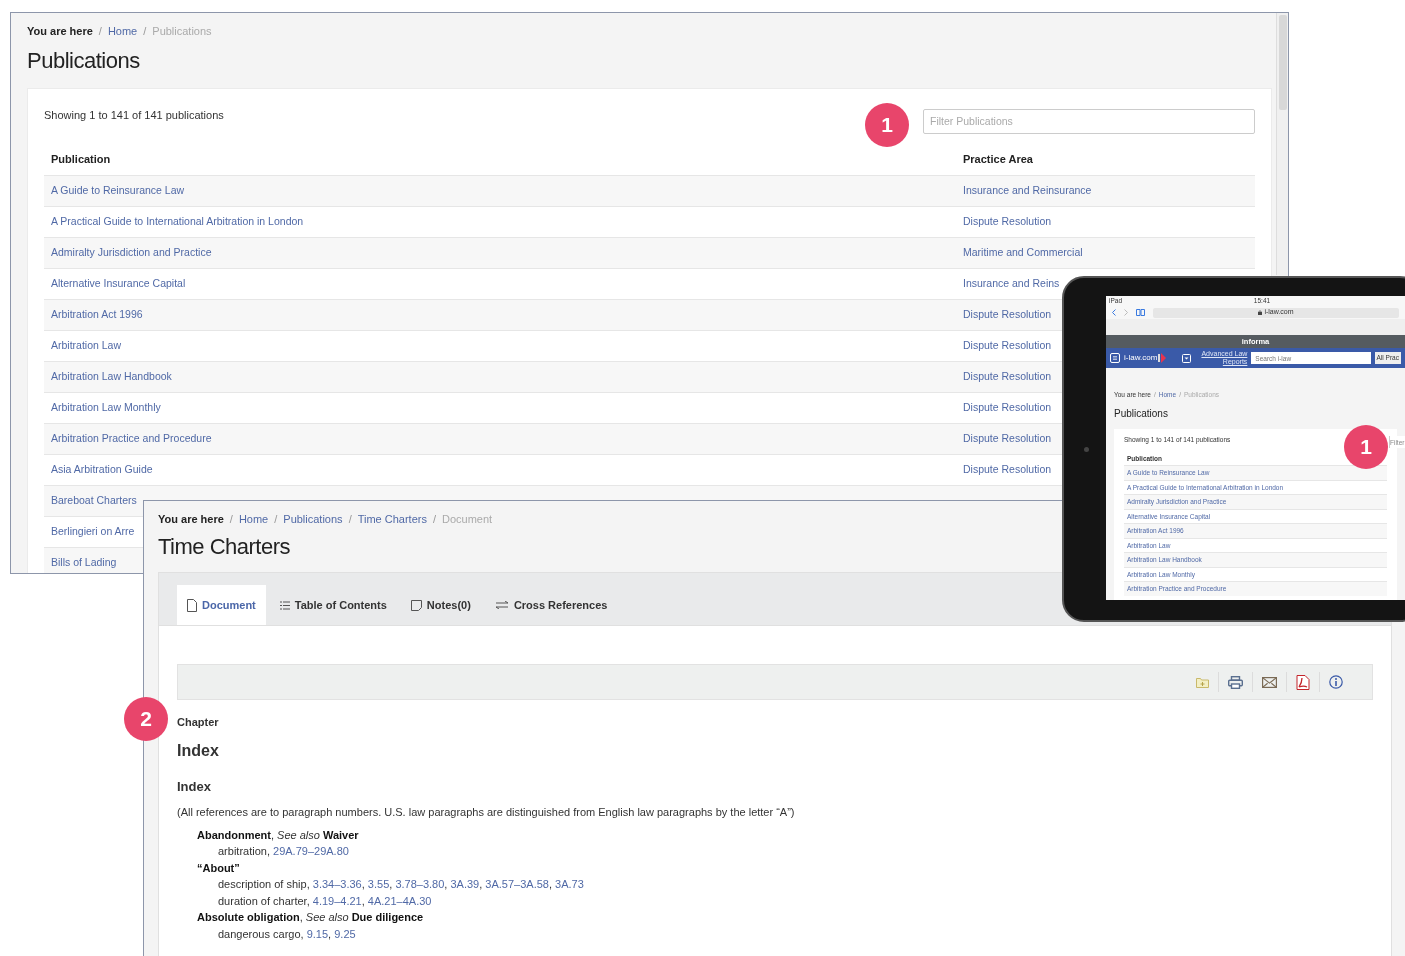 Image resolution: width=1405 pixels, height=956 pixels. What do you see at coordinates (146, 719) in the screenshot?
I see `number-badge: 2` at bounding box center [146, 719].